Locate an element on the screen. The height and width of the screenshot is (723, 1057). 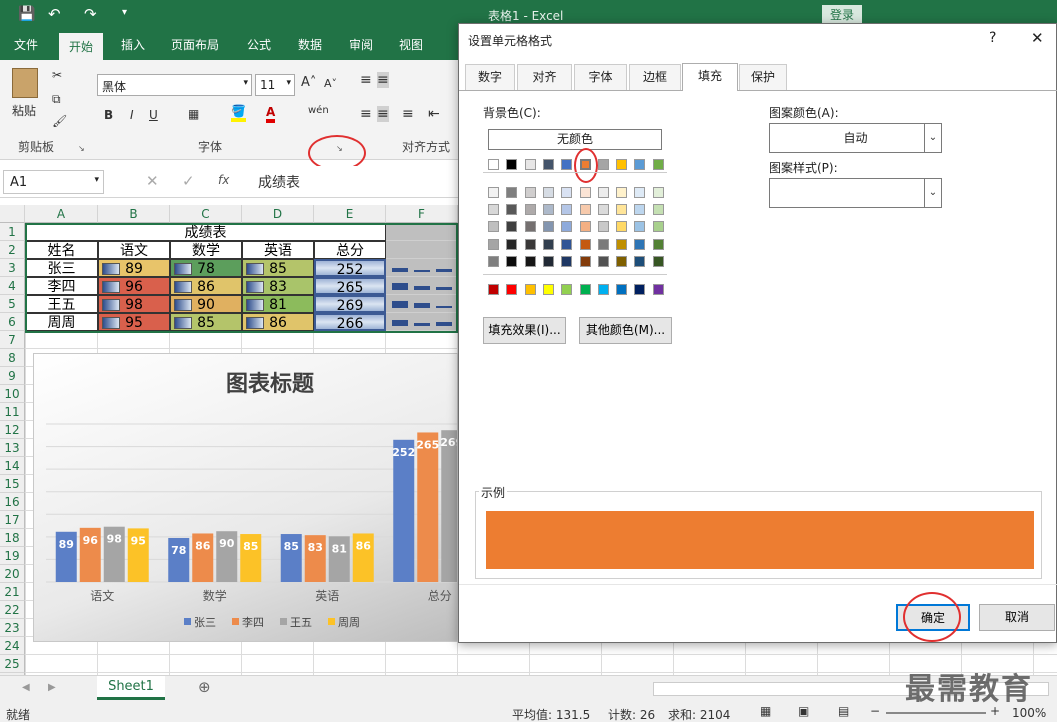
row-header: 5 is located at coordinates (12, 304).